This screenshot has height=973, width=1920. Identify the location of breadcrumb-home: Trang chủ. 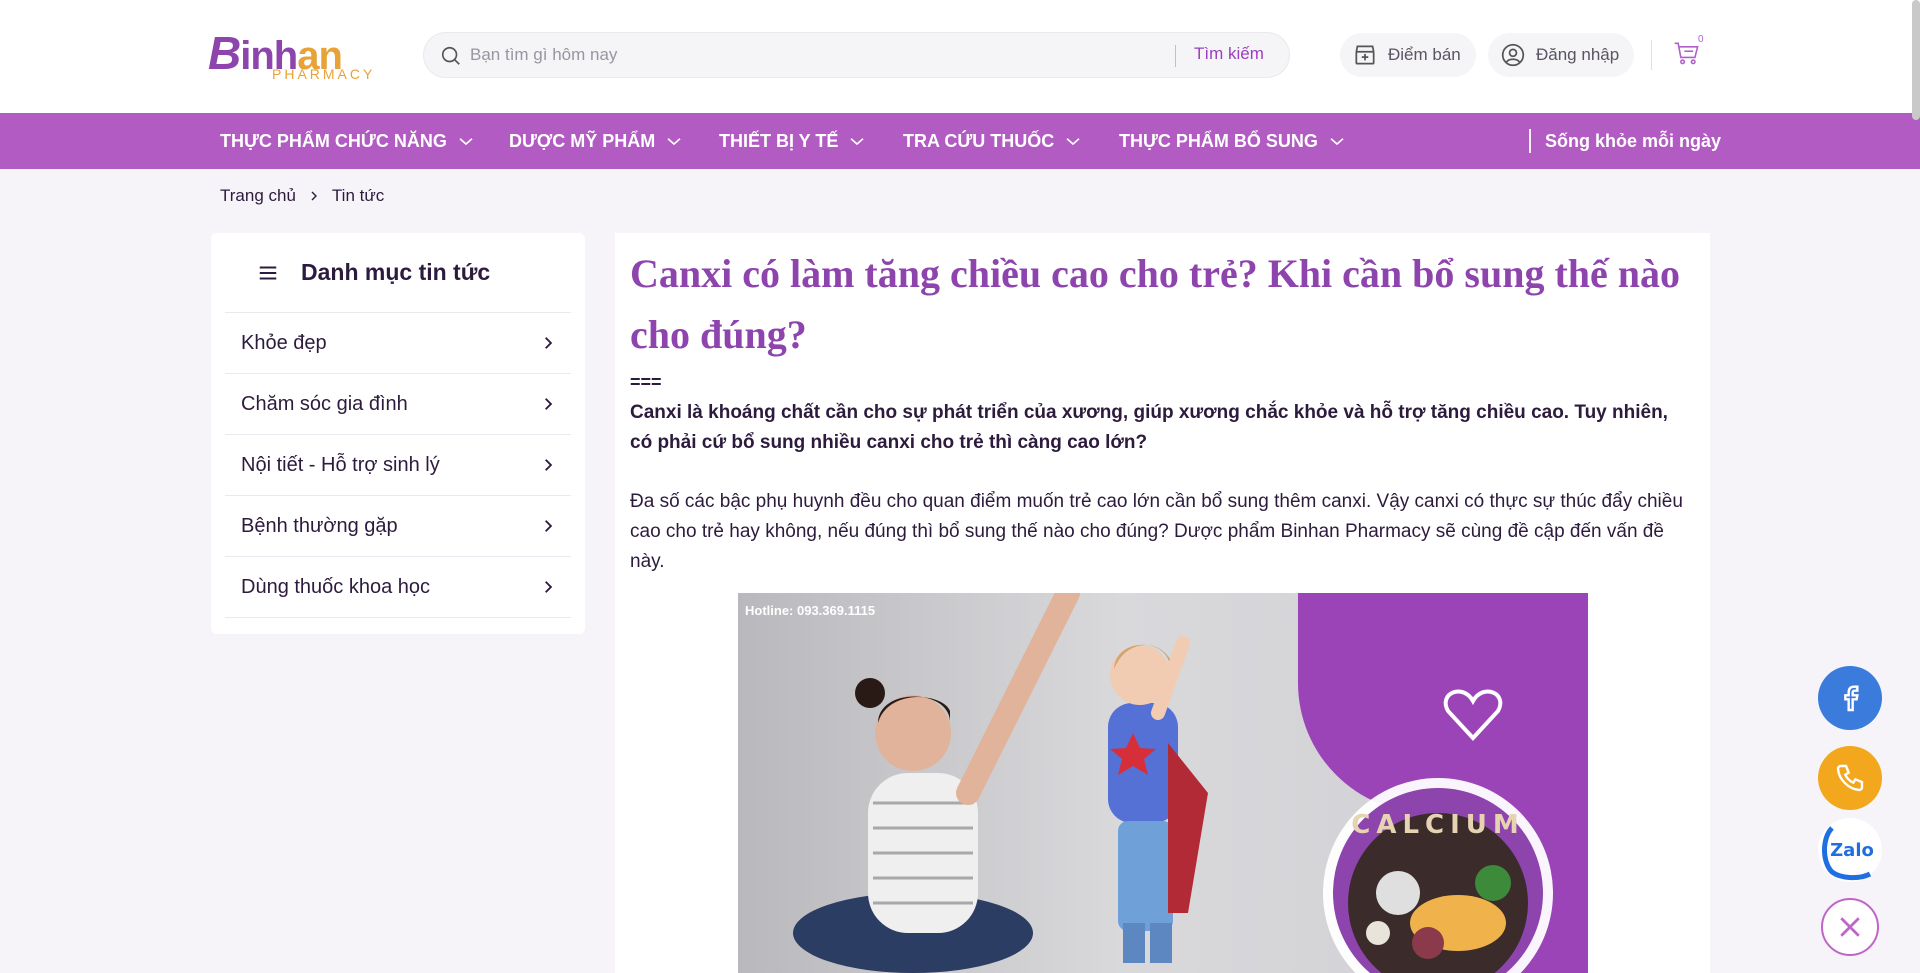
(258, 196).